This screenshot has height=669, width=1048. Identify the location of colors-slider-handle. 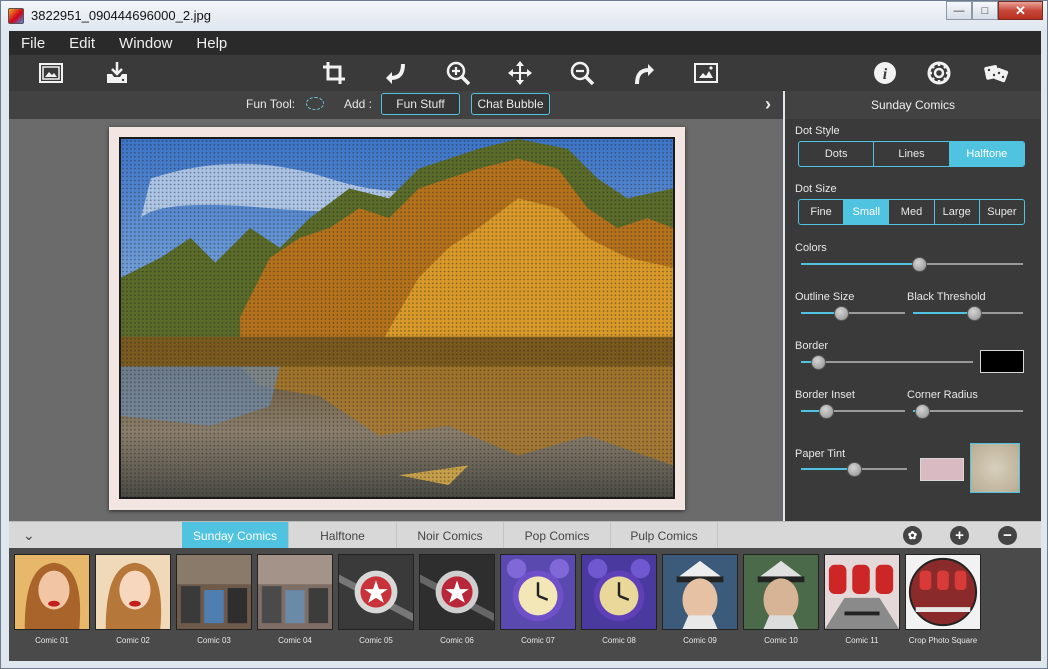
(919, 264).